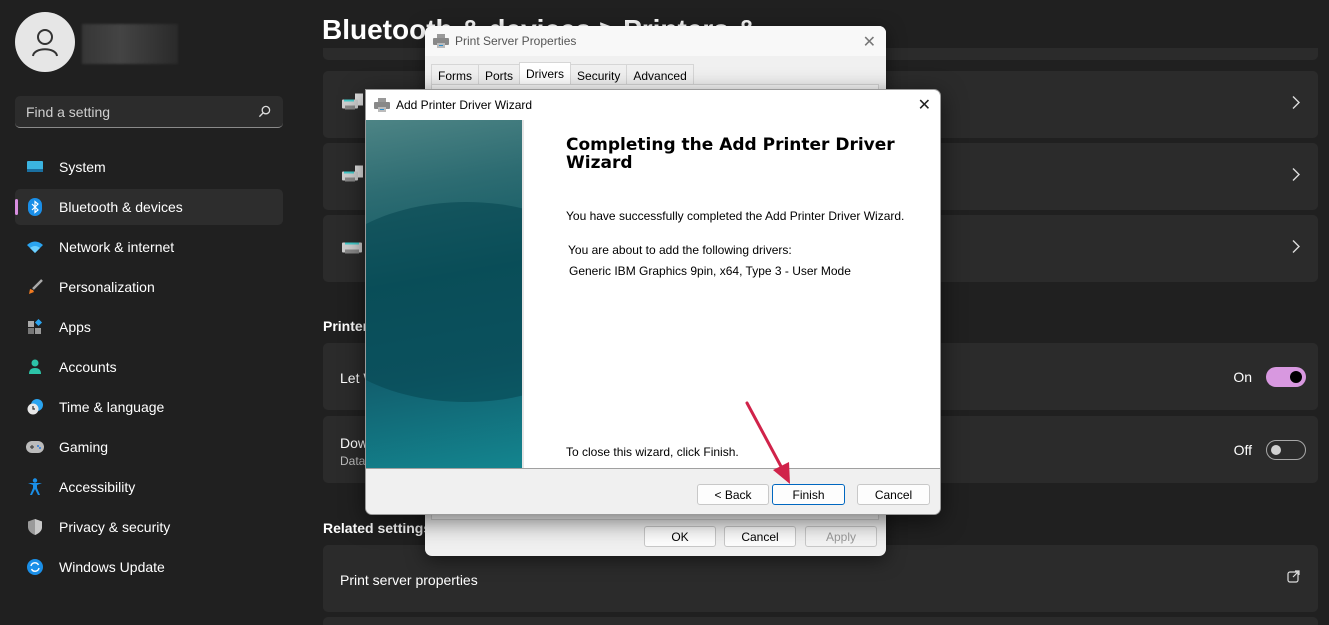  I want to click on tab-advanced: Advanced, so click(660, 75).